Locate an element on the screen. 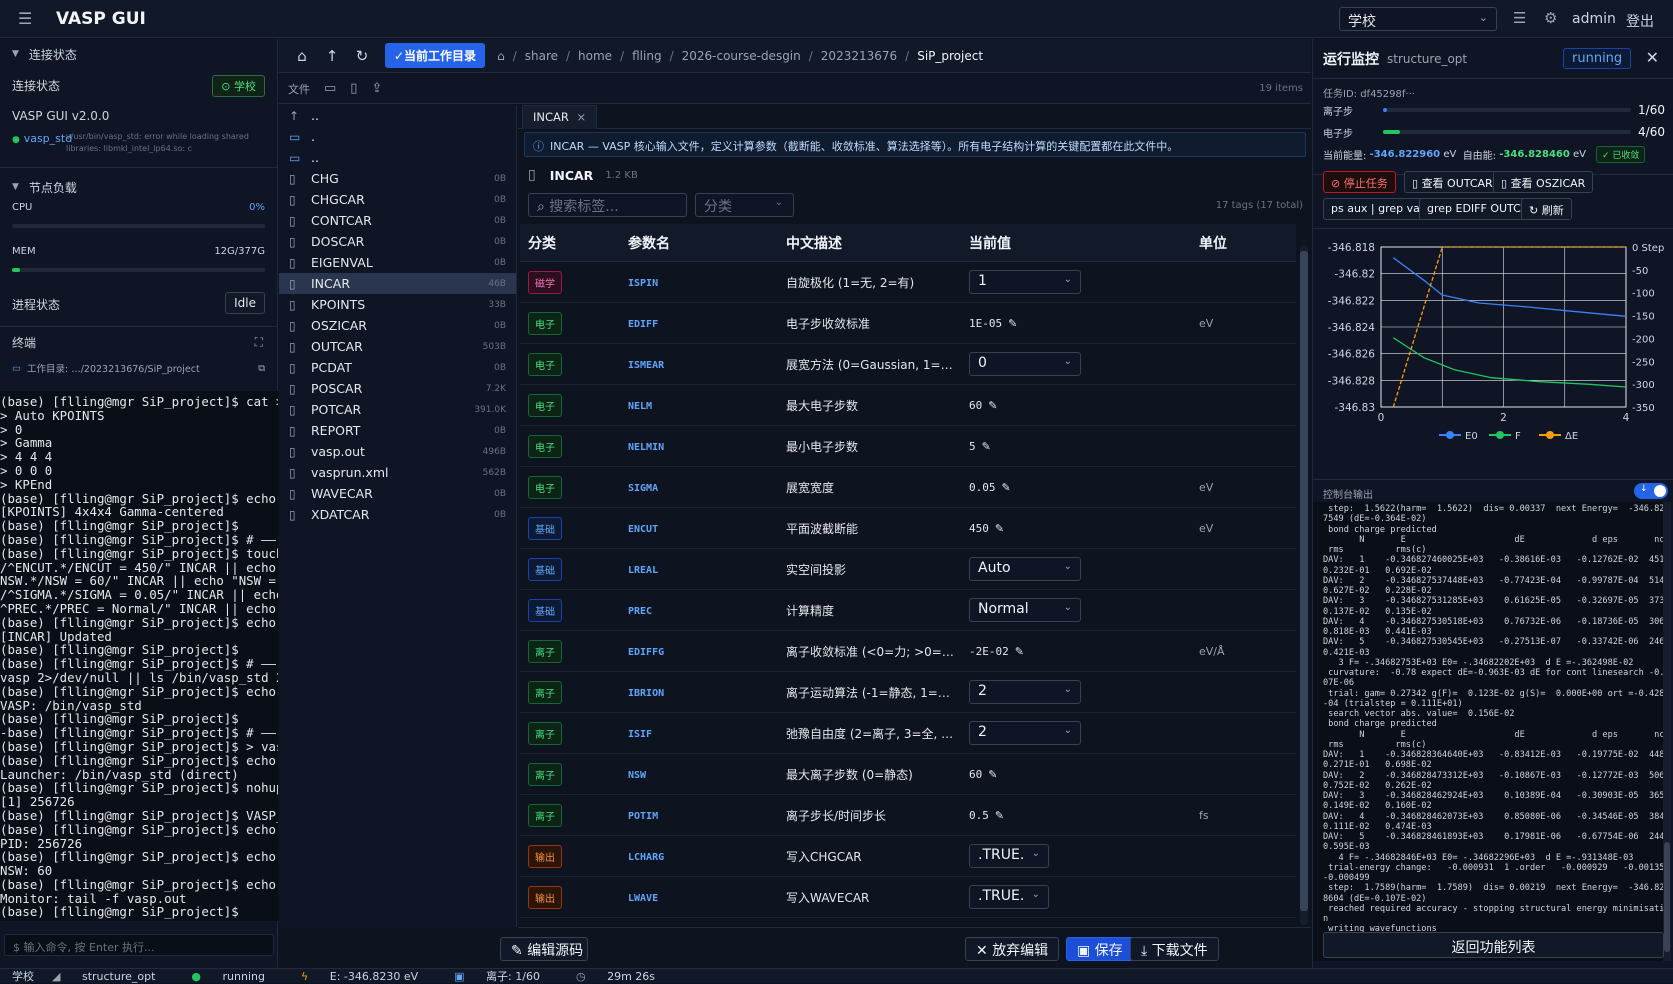 This screenshot has width=1673, height=984. file-row: ▯ OUTCAR 503B is located at coordinates (397, 346).